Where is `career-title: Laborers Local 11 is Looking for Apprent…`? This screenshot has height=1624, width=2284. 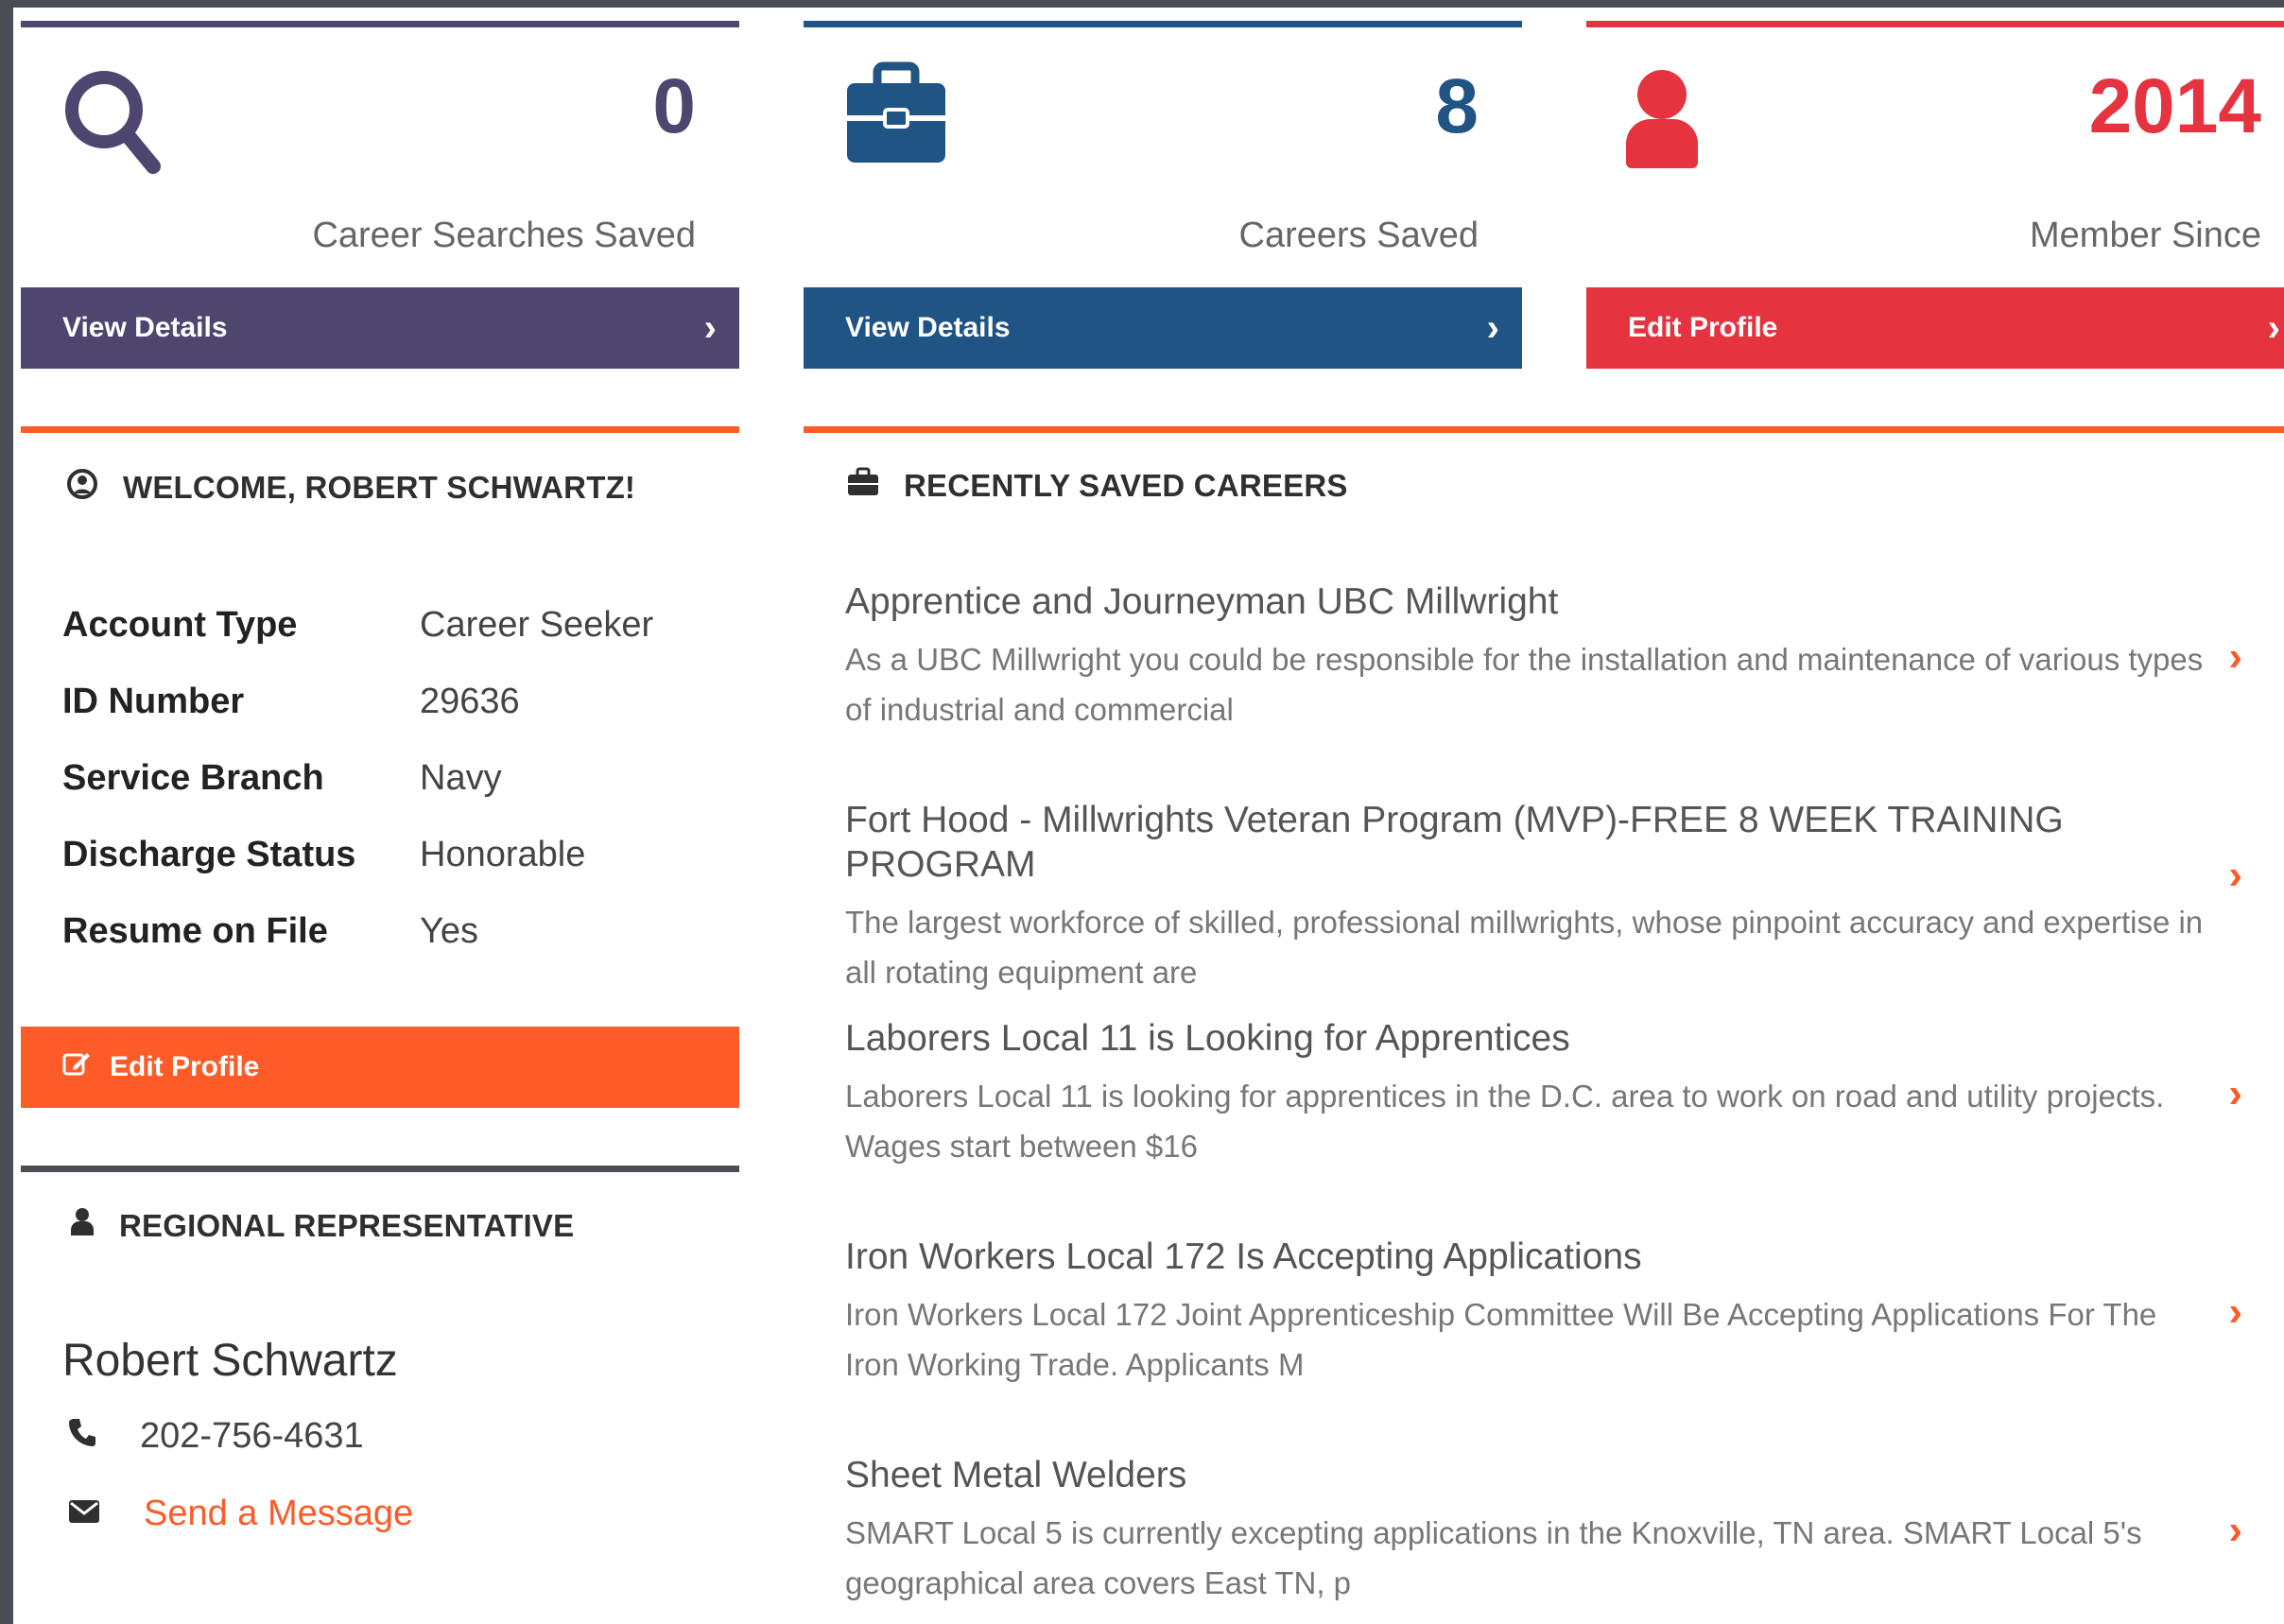 career-title: Laborers Local 11 is Looking for Apprent… is located at coordinates (1554, 1039).